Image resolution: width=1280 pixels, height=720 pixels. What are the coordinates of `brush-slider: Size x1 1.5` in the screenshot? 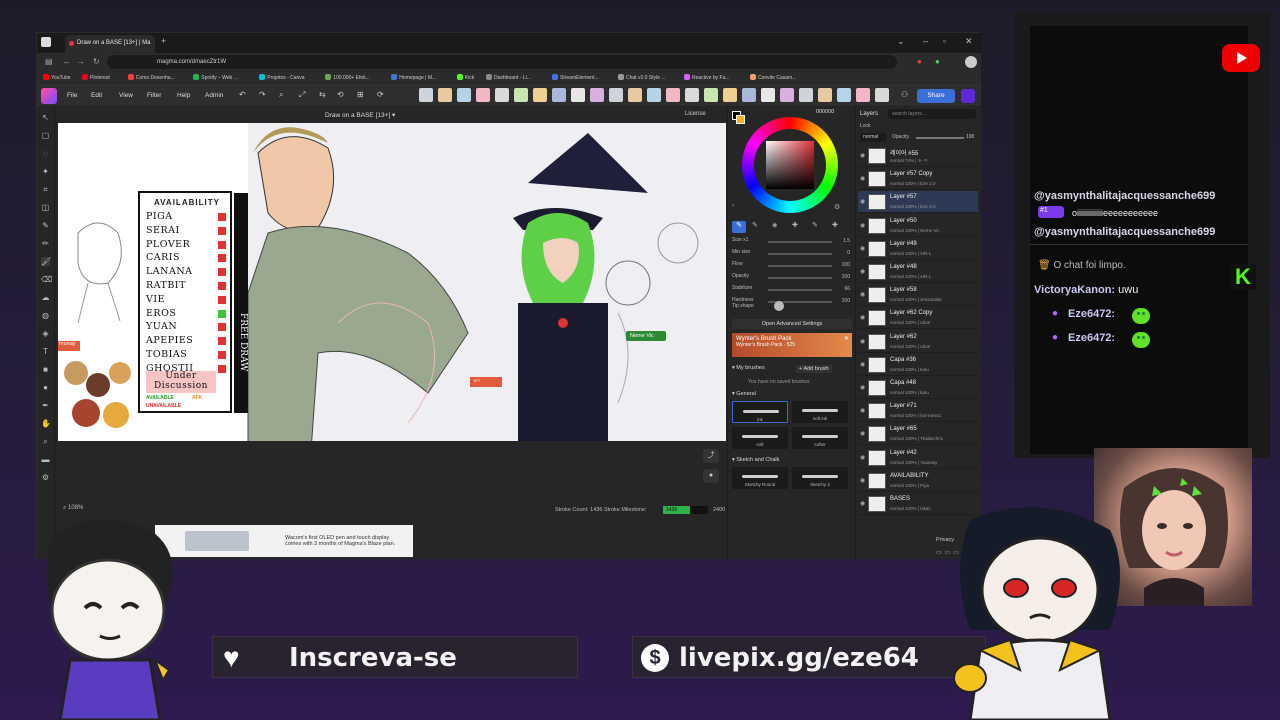 It's located at (792, 242).